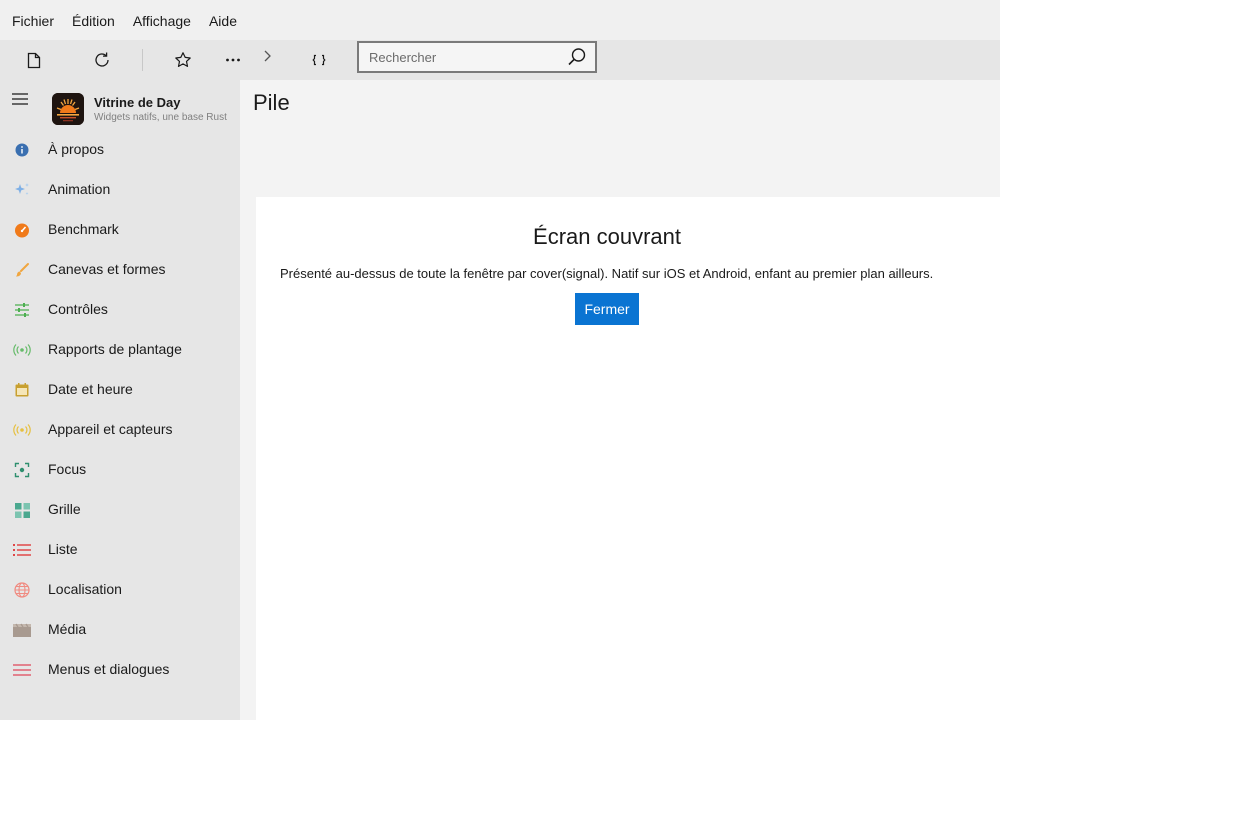 The image size is (1256, 837). Describe the element at coordinates (120, 629) in the screenshot. I see `sidebar-item-media: Média` at that location.